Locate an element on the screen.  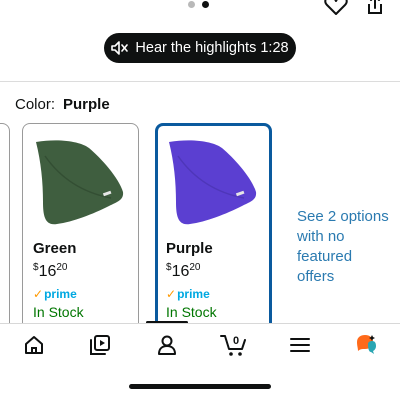
cart-icon: 0 is located at coordinates (235, 345).